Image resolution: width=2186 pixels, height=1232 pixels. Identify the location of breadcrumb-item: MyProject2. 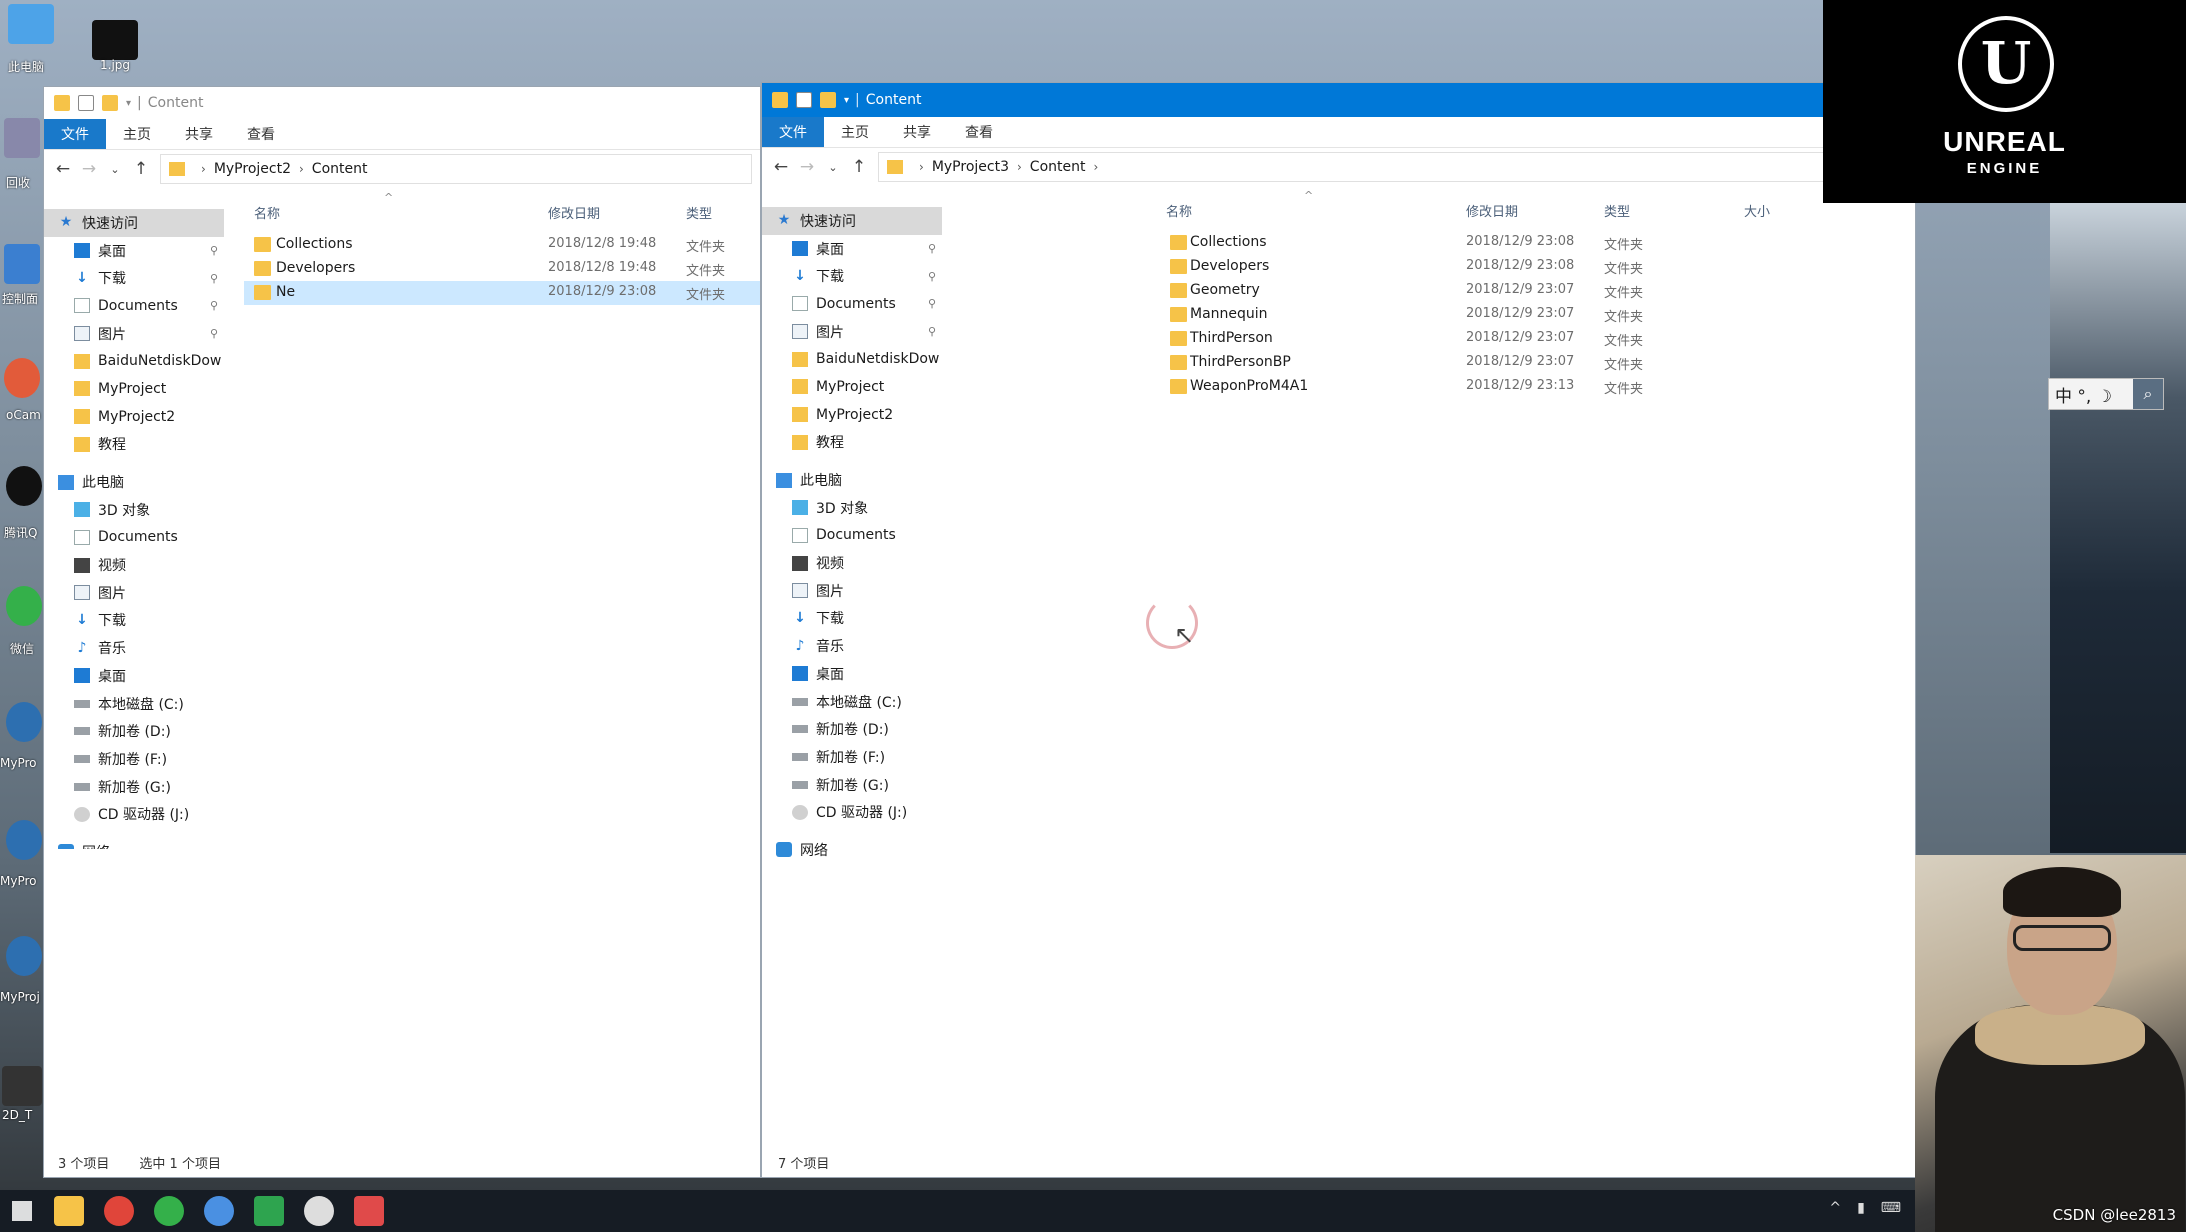
(252, 169).